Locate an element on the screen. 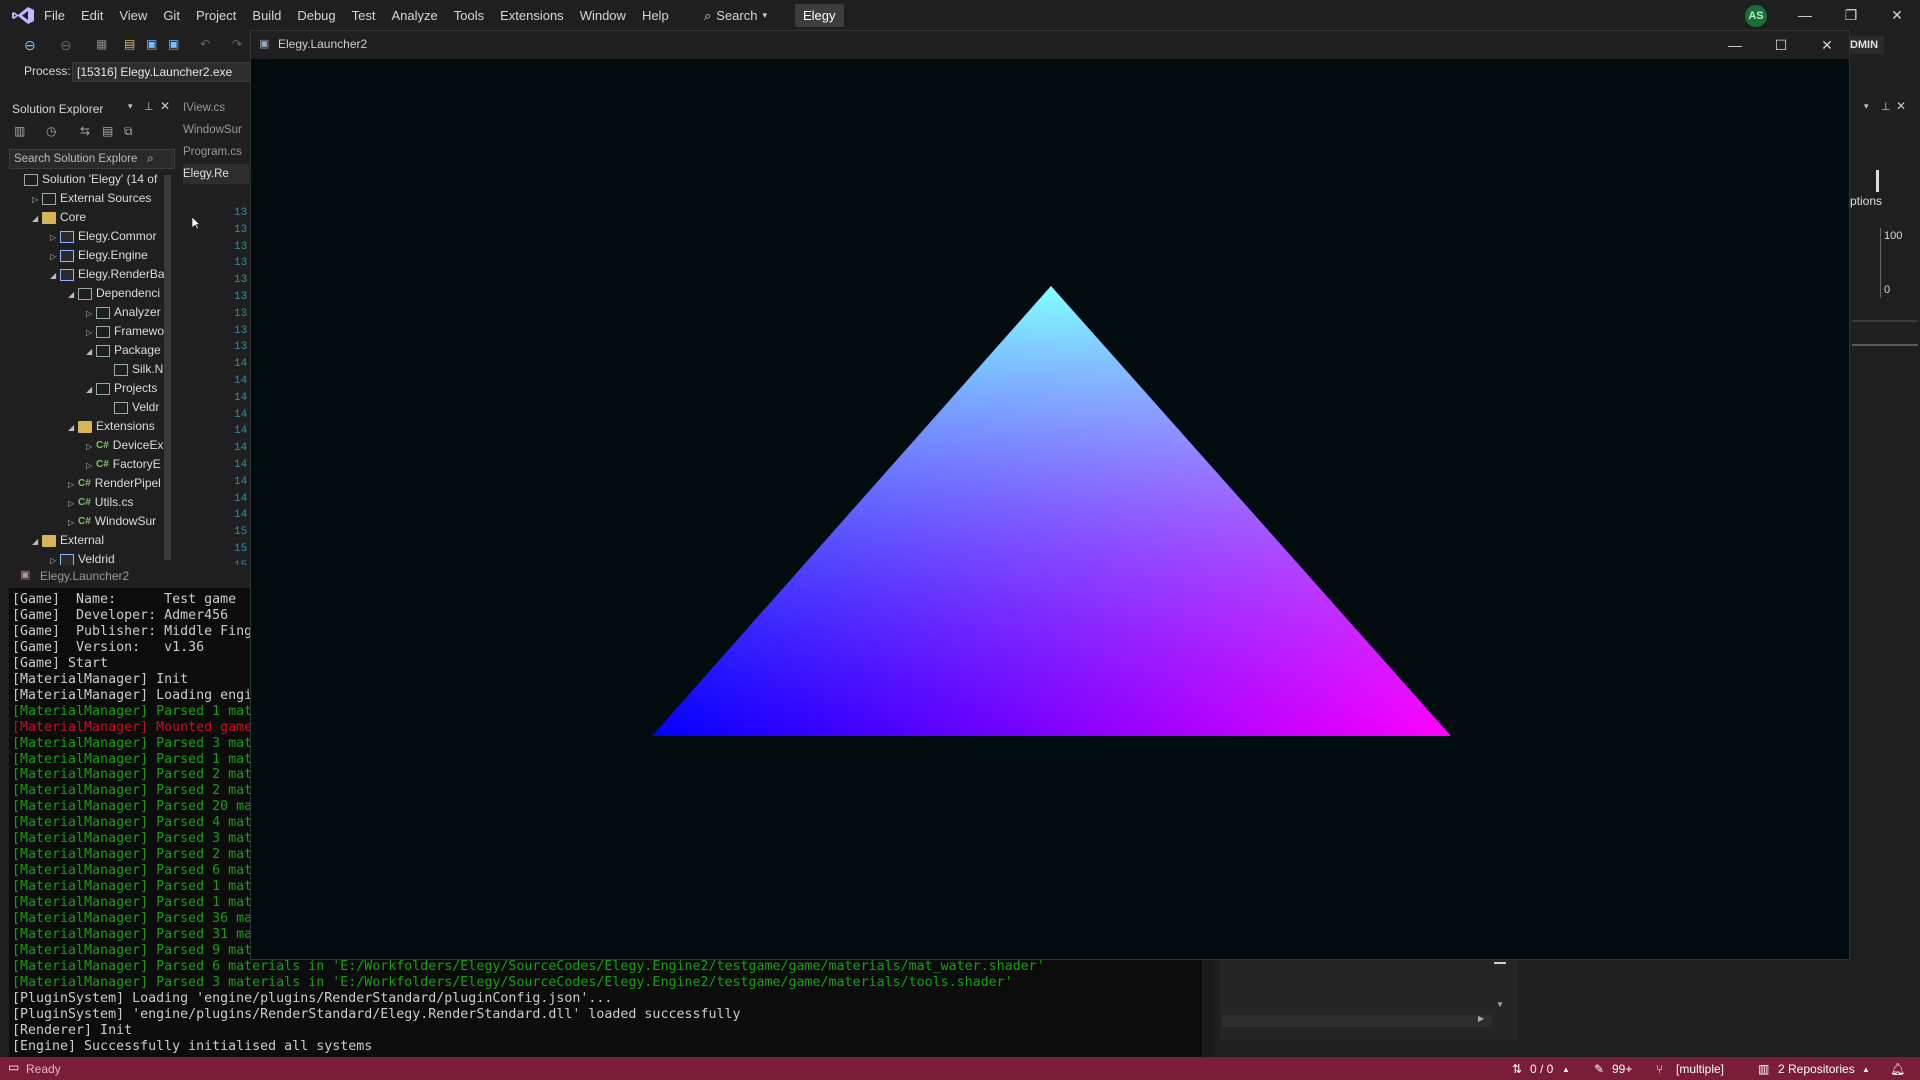  menu-debug: Debug is located at coordinates (316, 15).